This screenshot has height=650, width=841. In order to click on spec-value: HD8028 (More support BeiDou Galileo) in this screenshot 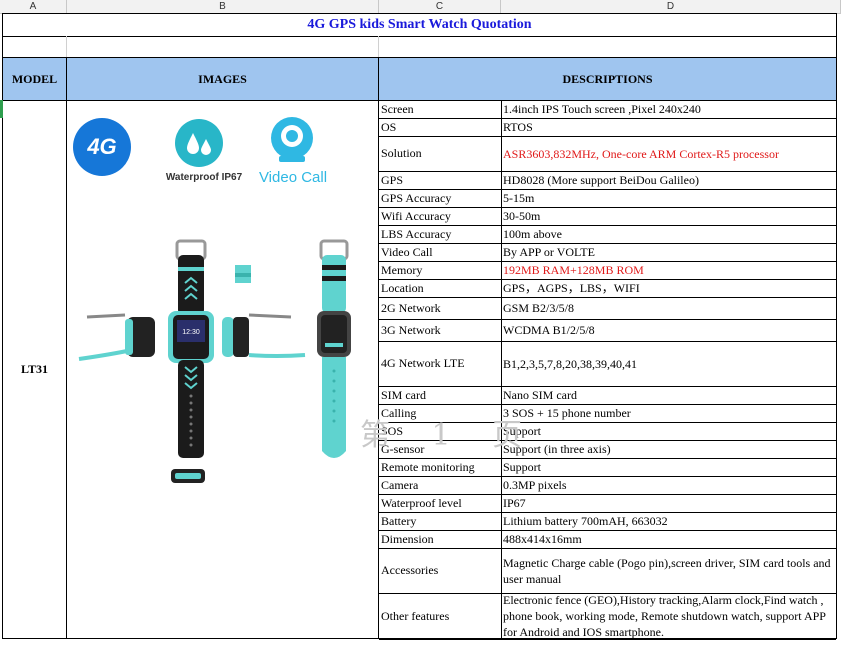, I will do `click(668, 180)`.